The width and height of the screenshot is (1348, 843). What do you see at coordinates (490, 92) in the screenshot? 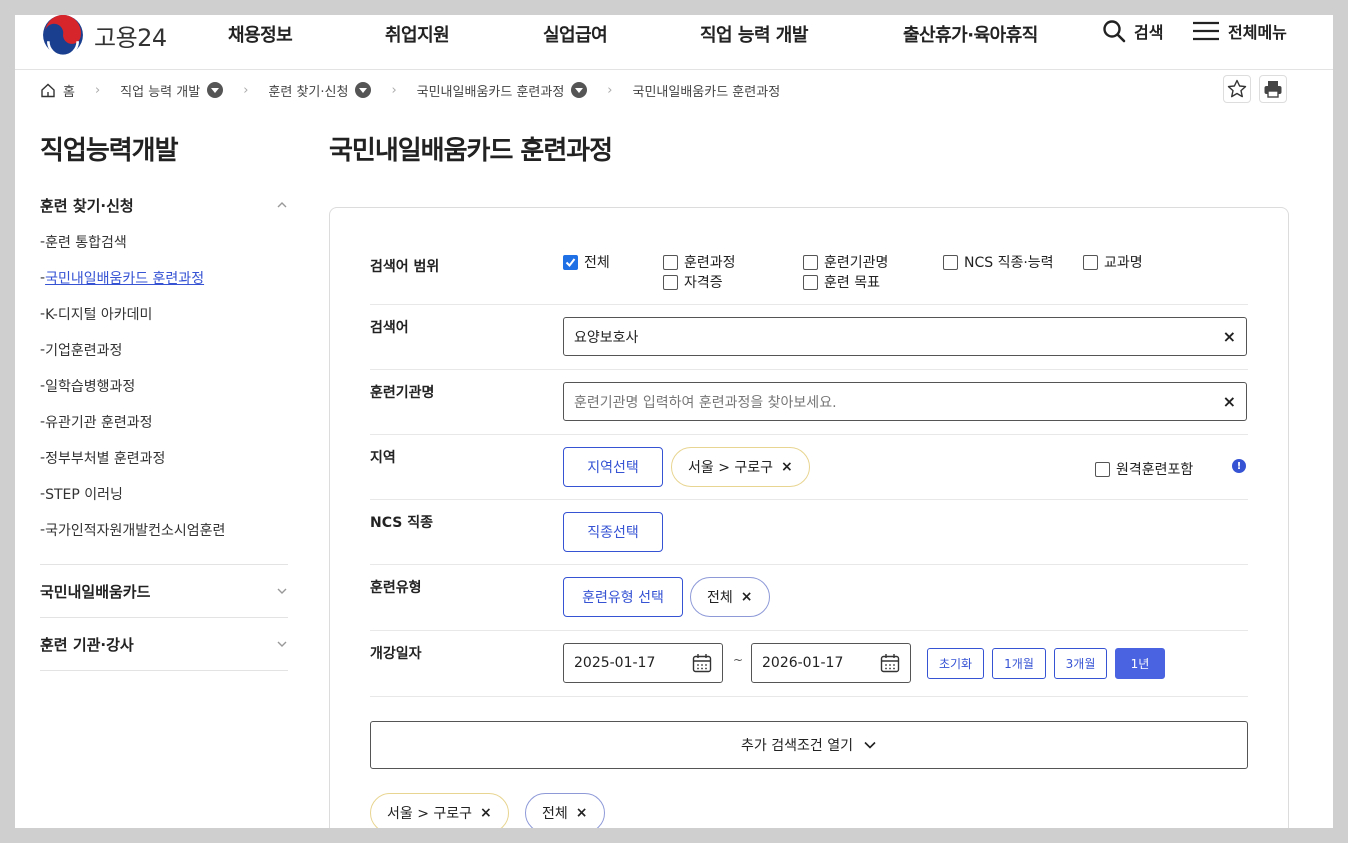
I see `breadcrumb-item-label: 국민내일배움카드 훈련과정` at bounding box center [490, 92].